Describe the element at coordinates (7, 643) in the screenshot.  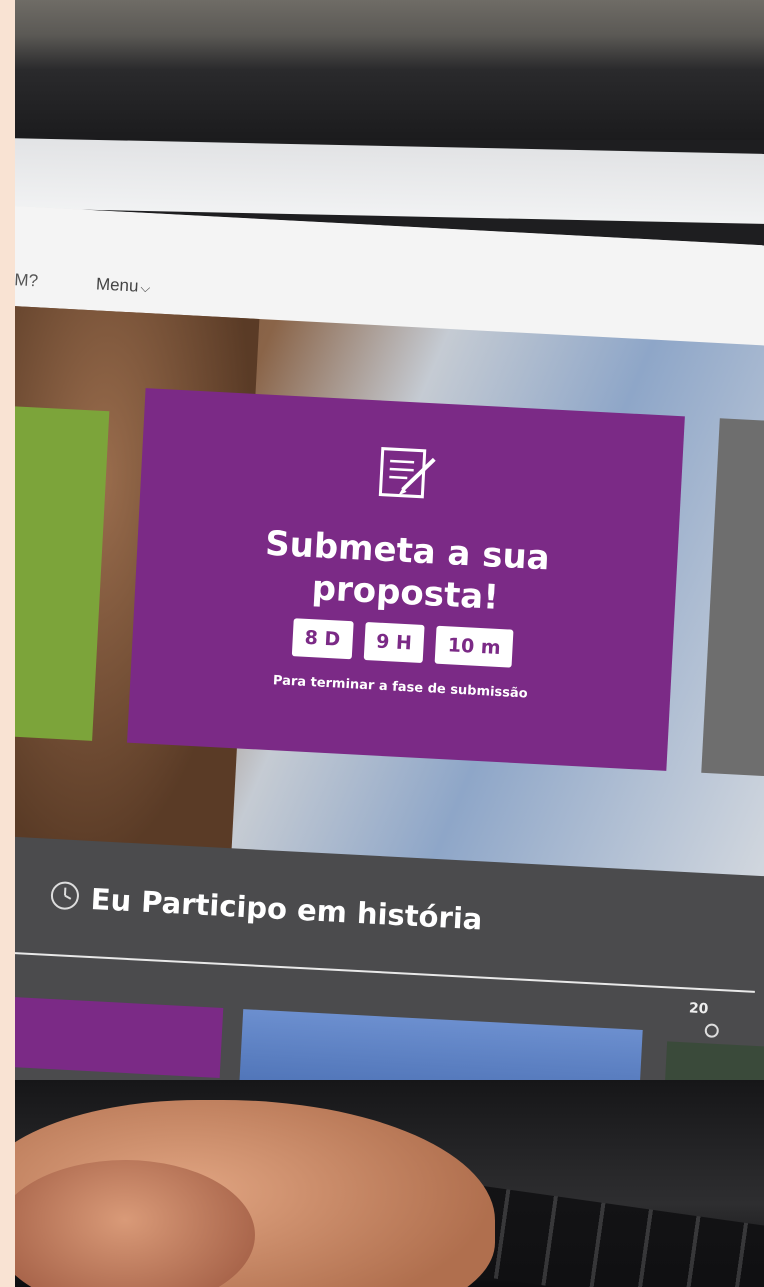
I see `side-strip` at that location.